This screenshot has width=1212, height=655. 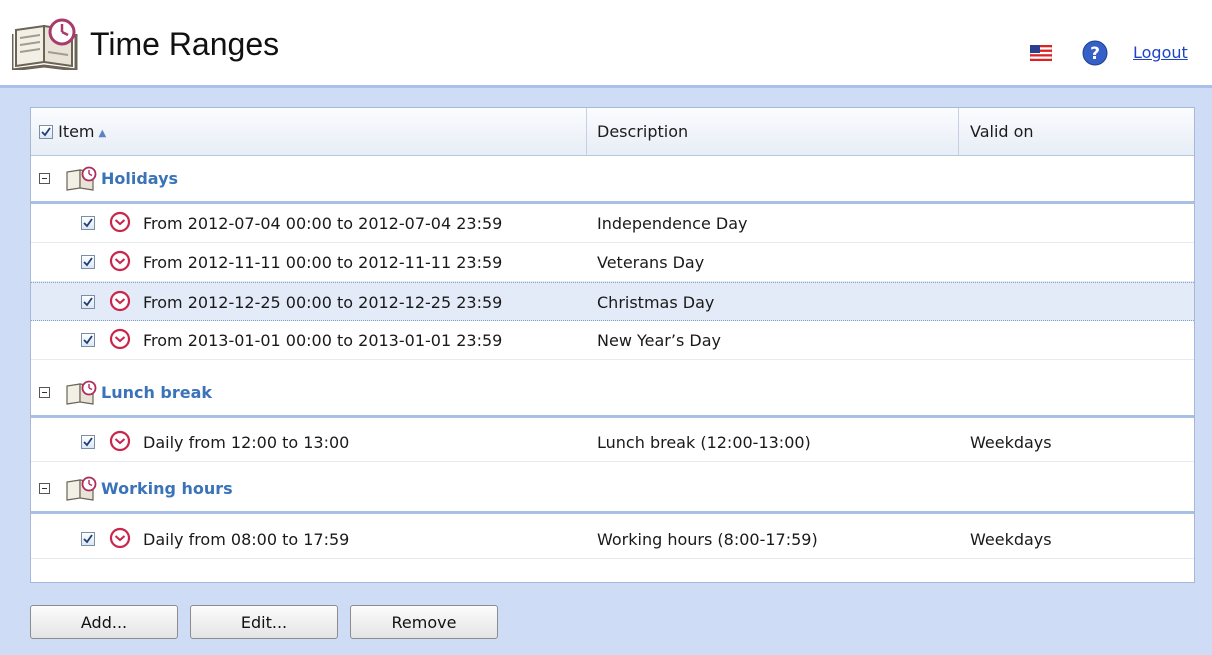 What do you see at coordinates (185, 44) in the screenshot?
I see `page-title: Time Ranges` at bounding box center [185, 44].